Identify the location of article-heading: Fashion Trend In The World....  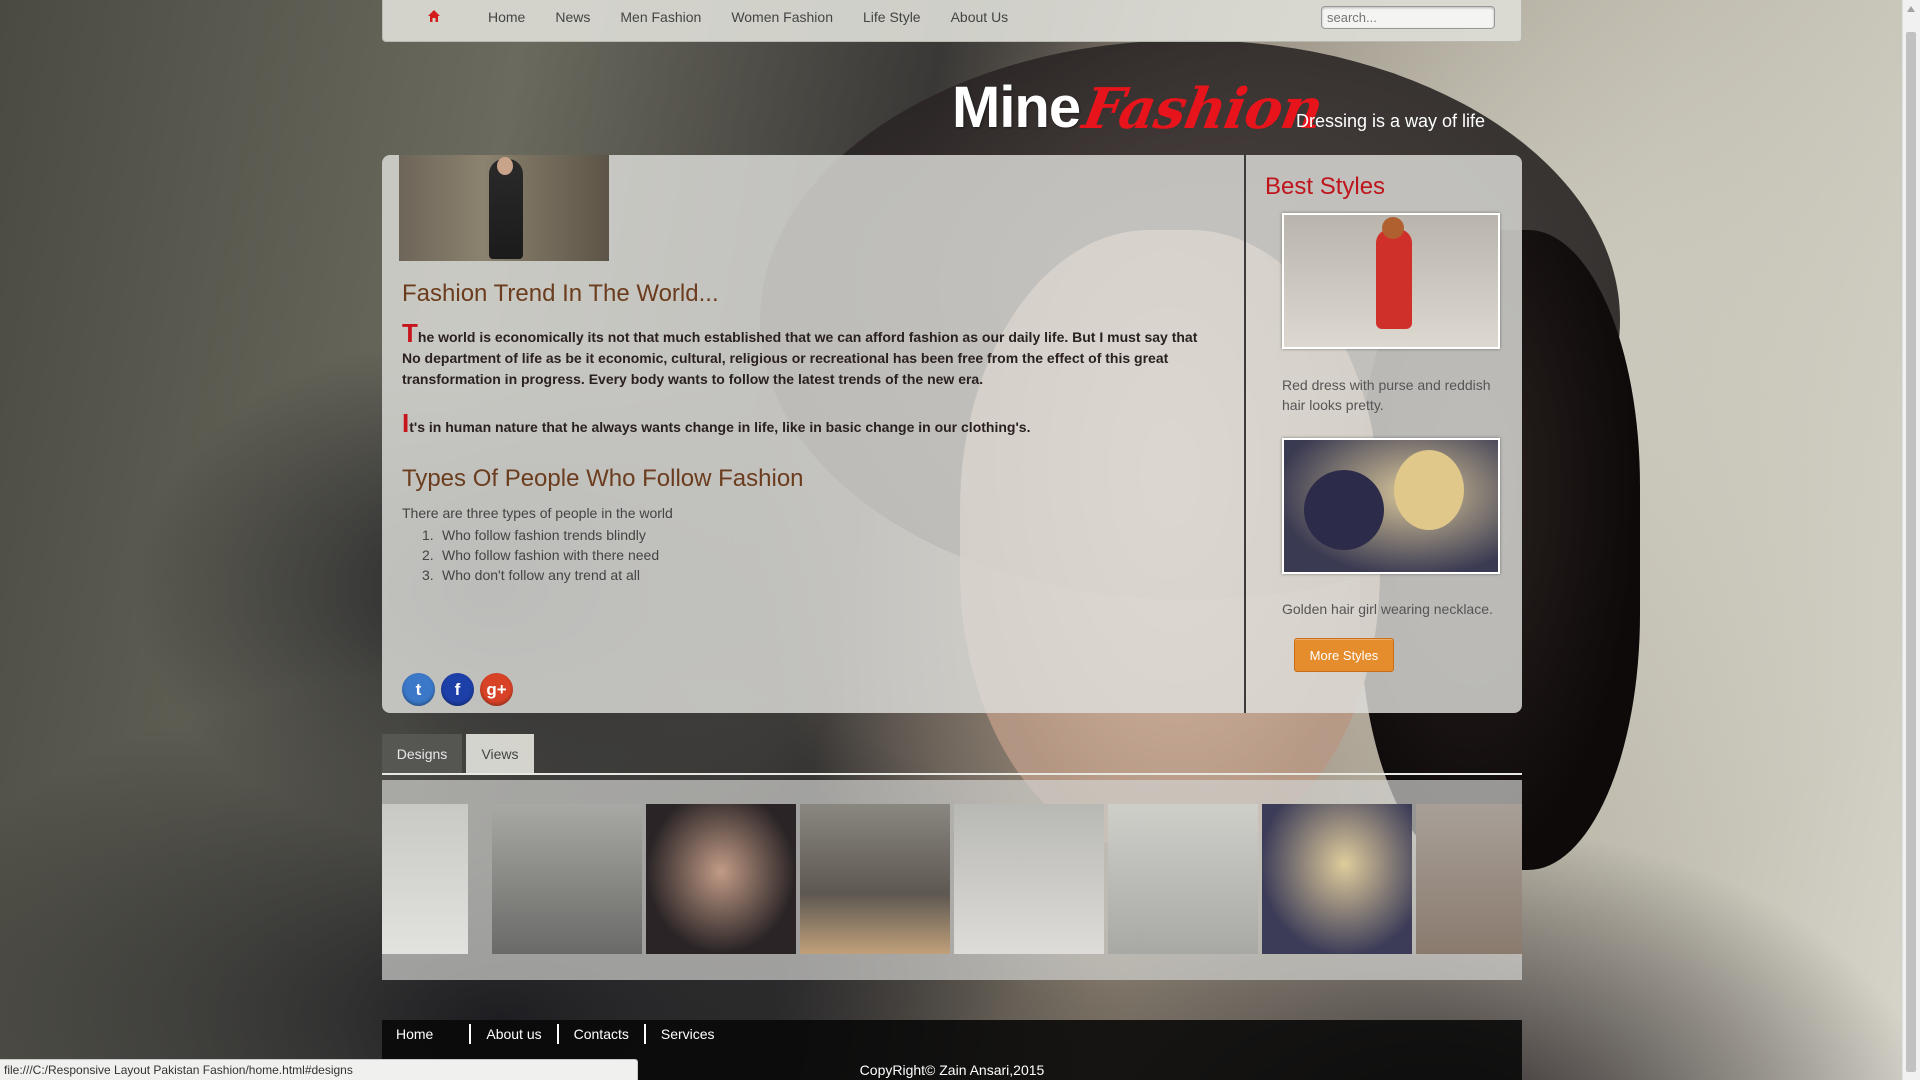
(560, 293).